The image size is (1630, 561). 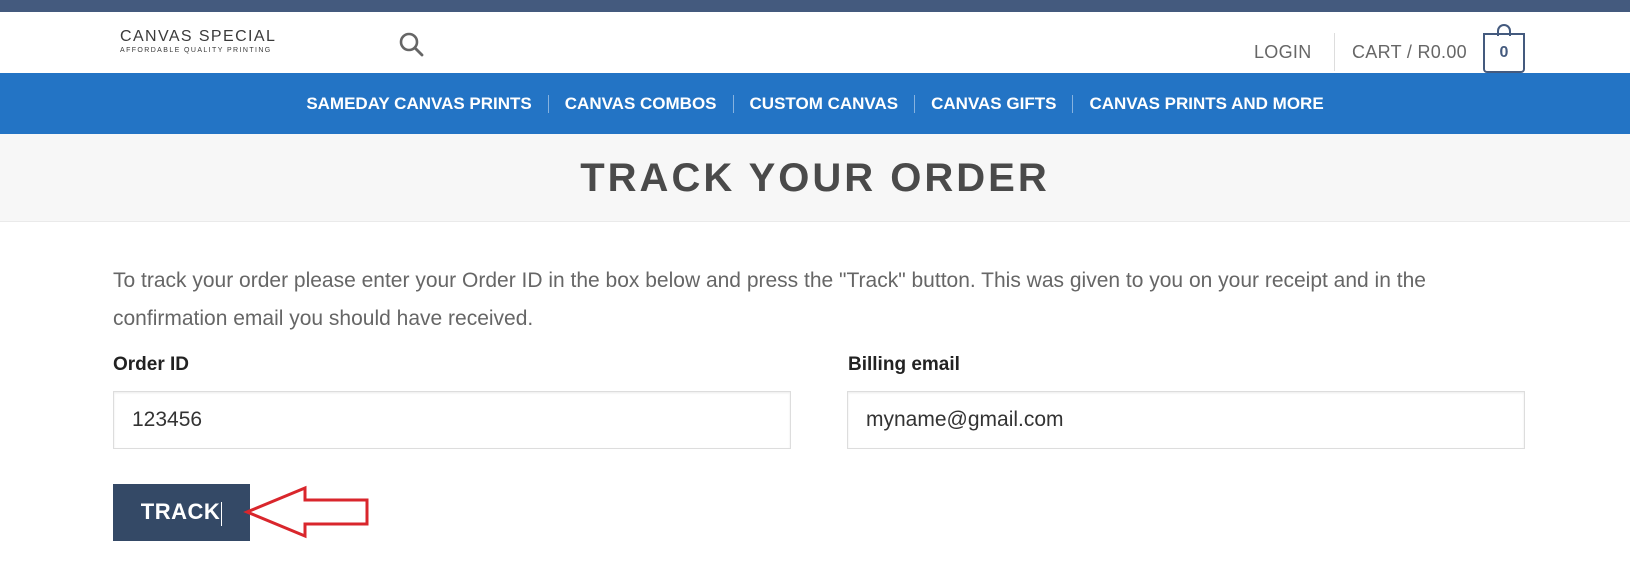 What do you see at coordinates (418, 104) in the screenshot?
I see `nav-item-sameday-canvas-prints: SAMEDAY CANVAS PRINTS` at bounding box center [418, 104].